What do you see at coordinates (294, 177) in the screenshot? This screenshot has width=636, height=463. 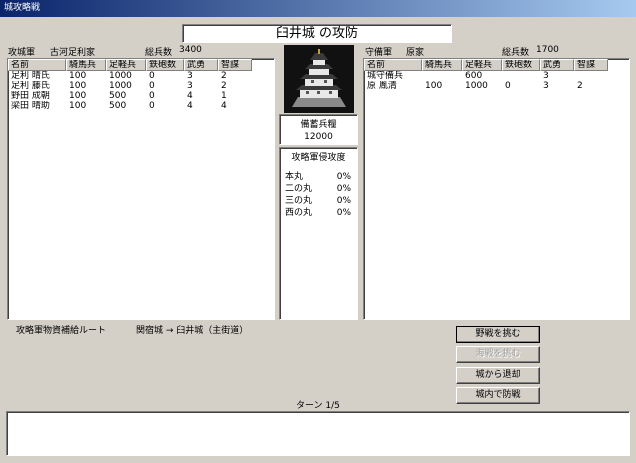 I see `invasion-area-name: 本丸` at bounding box center [294, 177].